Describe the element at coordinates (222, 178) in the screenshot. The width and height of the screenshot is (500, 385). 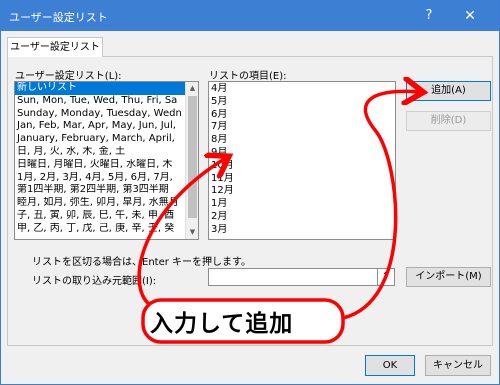
I see `list-entry-line: 11月` at that location.